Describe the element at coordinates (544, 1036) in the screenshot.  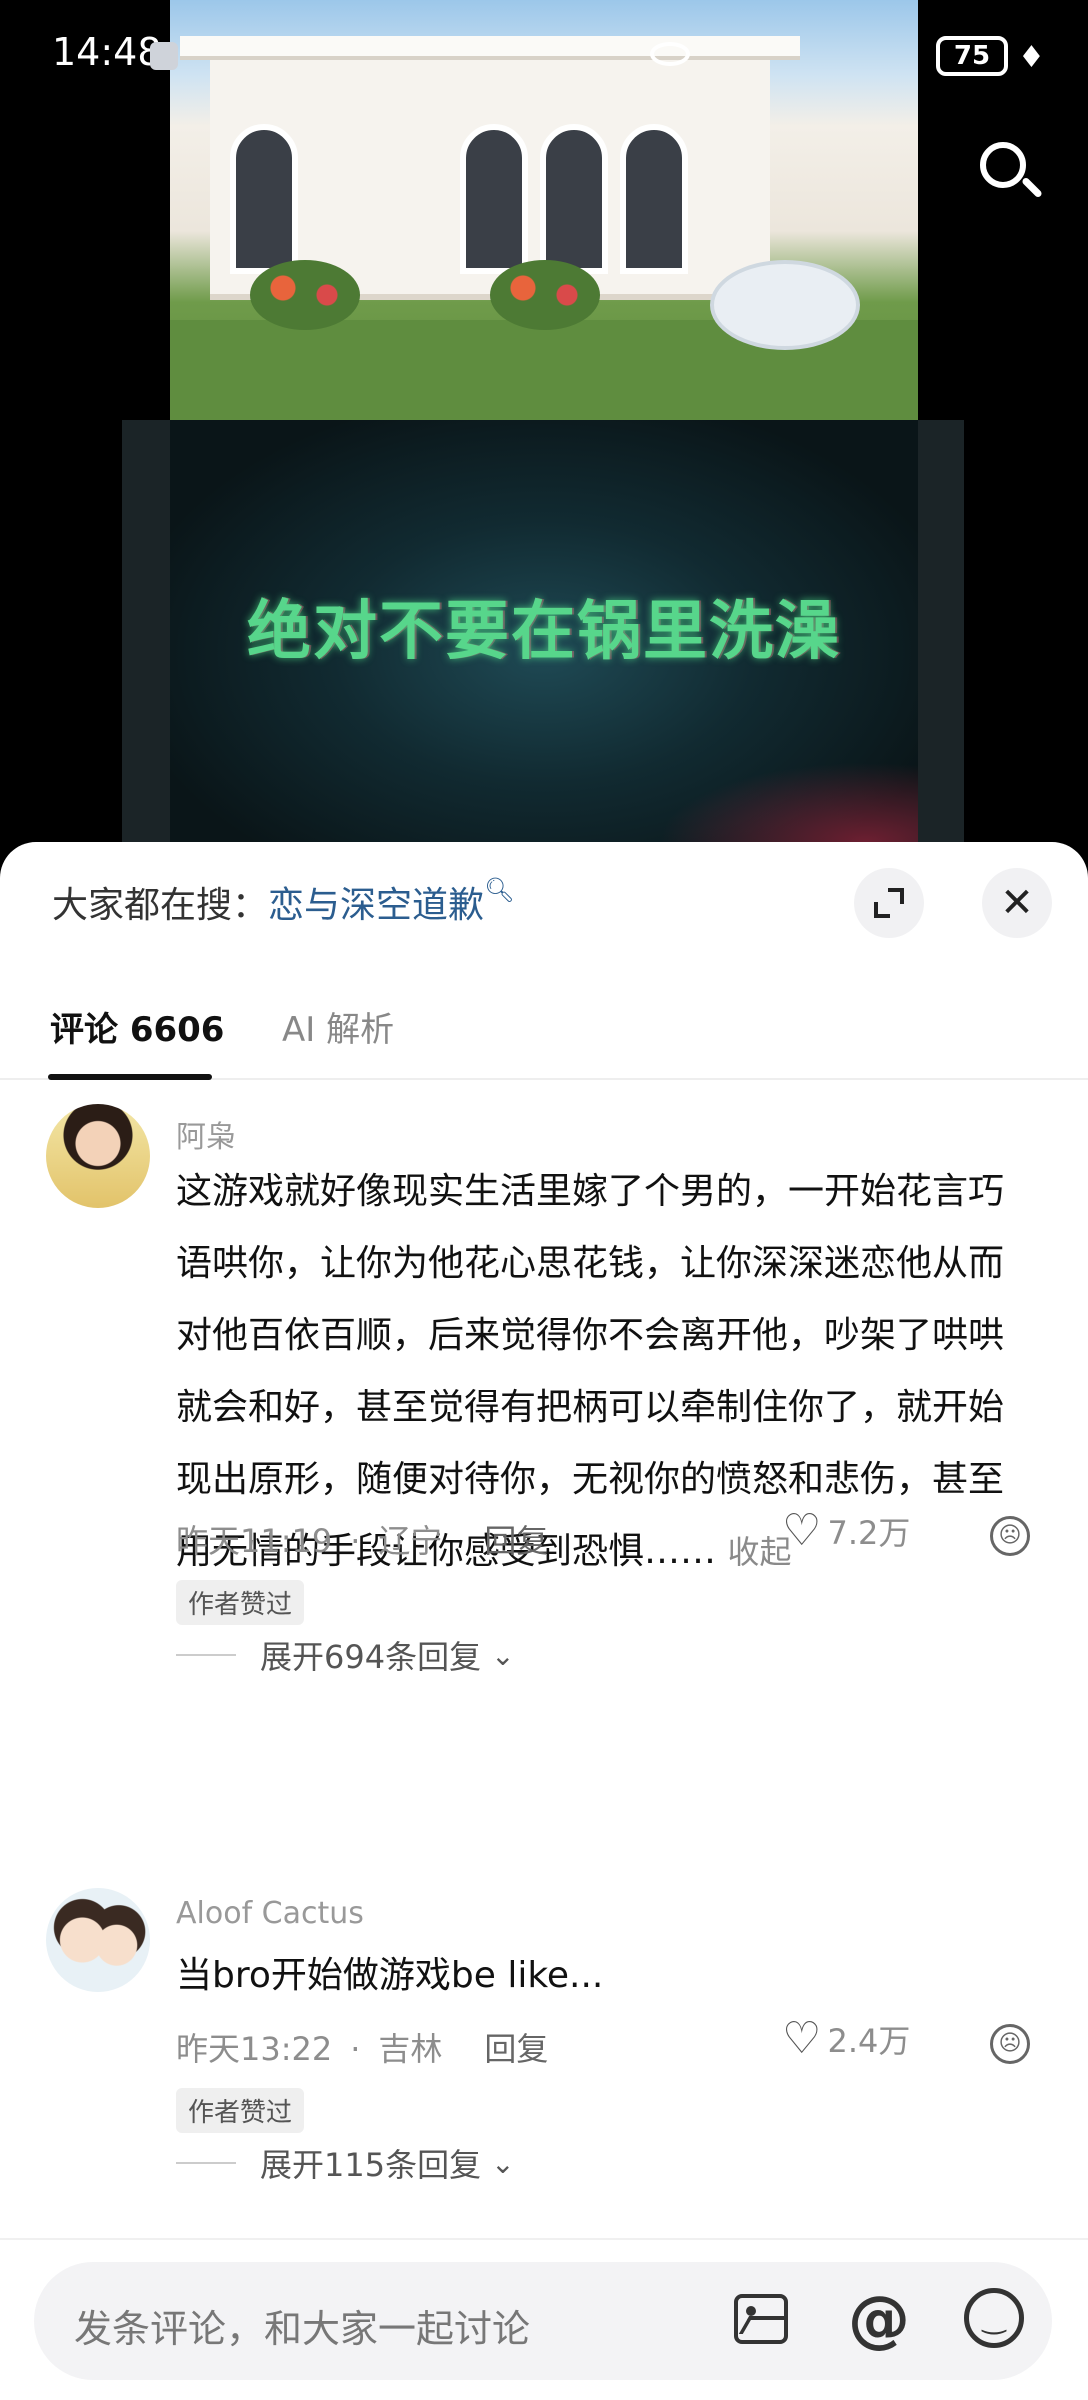
I see `tab-bar: 评论 6606 AI 解析` at that location.